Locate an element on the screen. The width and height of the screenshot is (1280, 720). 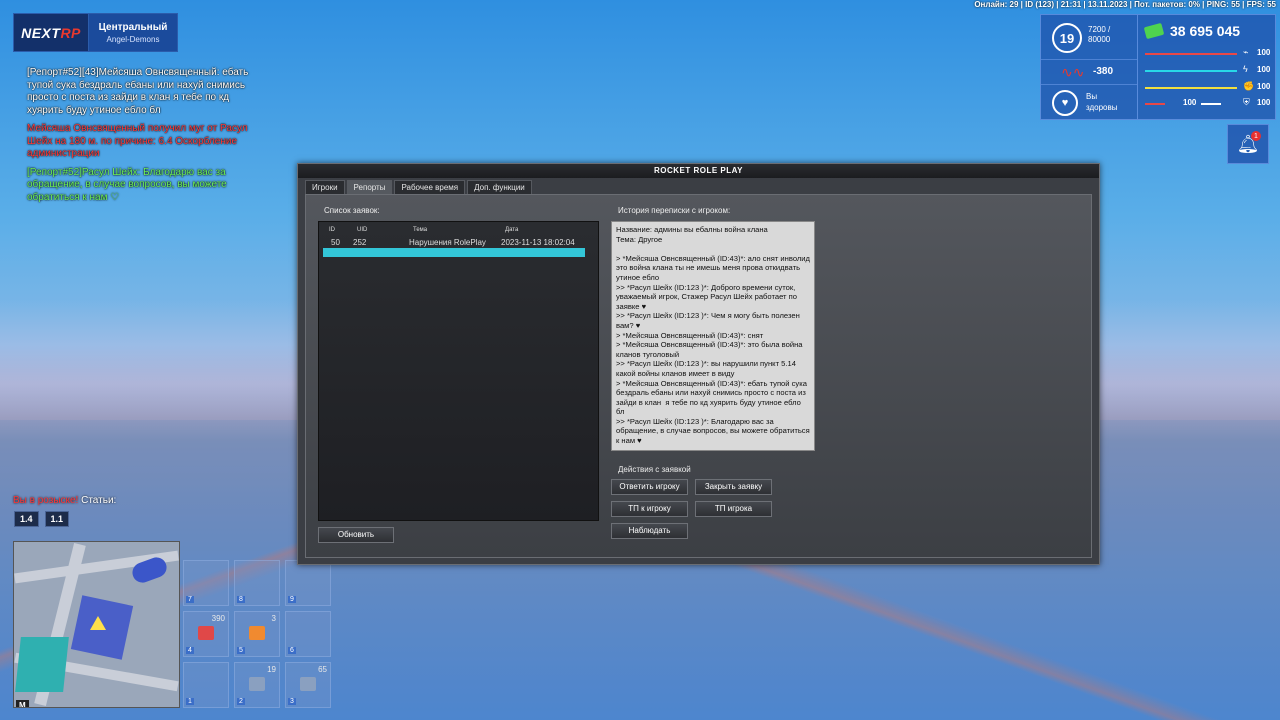
hunger-bar is located at coordinates (1191, 71).